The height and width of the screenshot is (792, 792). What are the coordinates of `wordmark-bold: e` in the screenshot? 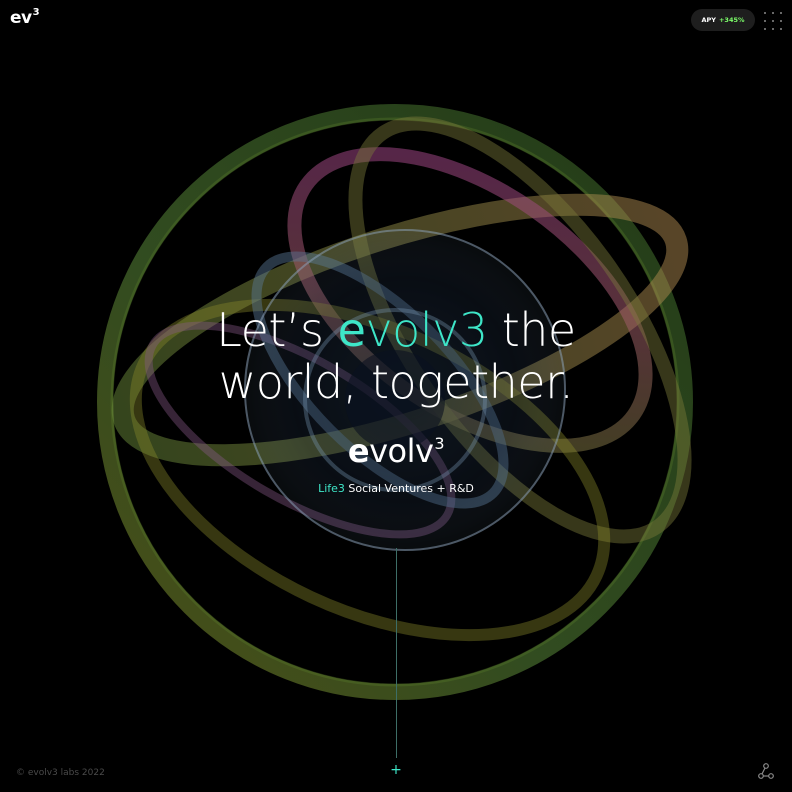 It's located at (358, 451).